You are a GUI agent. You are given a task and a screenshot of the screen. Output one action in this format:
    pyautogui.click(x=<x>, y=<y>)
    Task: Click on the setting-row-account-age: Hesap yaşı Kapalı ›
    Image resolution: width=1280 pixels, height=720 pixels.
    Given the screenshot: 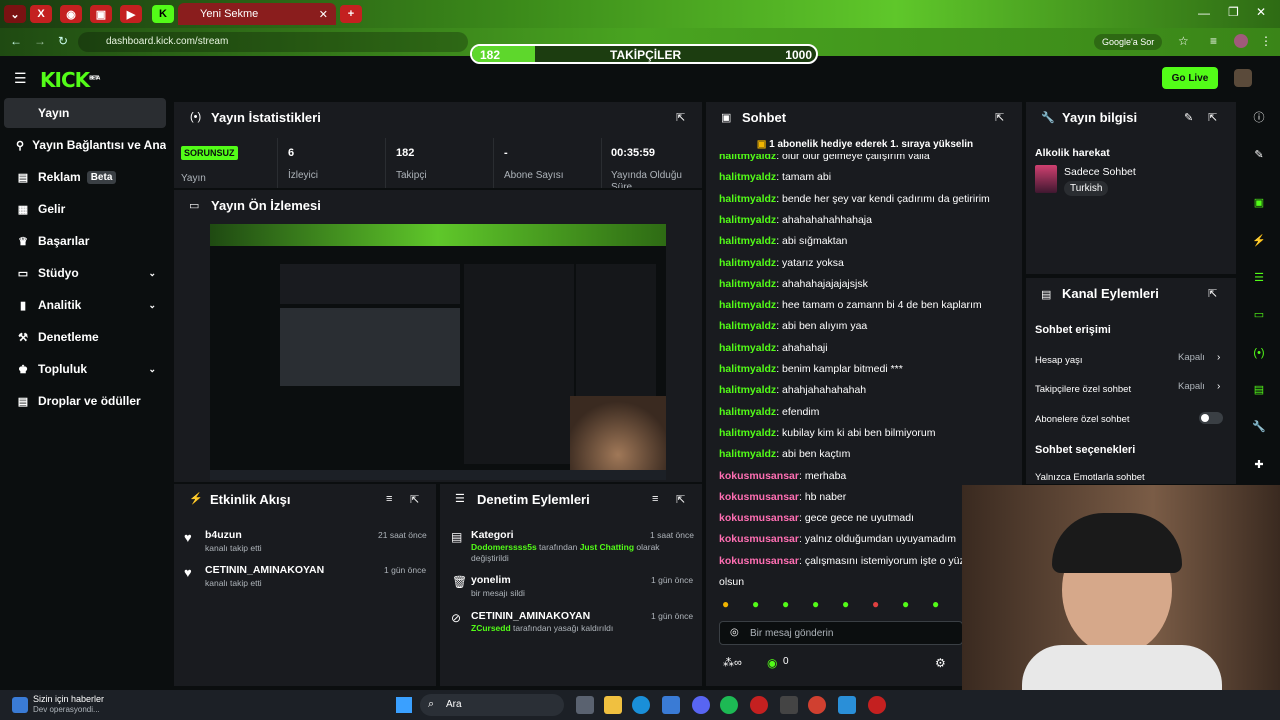 What is the action you would take?
    pyautogui.click(x=1130, y=359)
    